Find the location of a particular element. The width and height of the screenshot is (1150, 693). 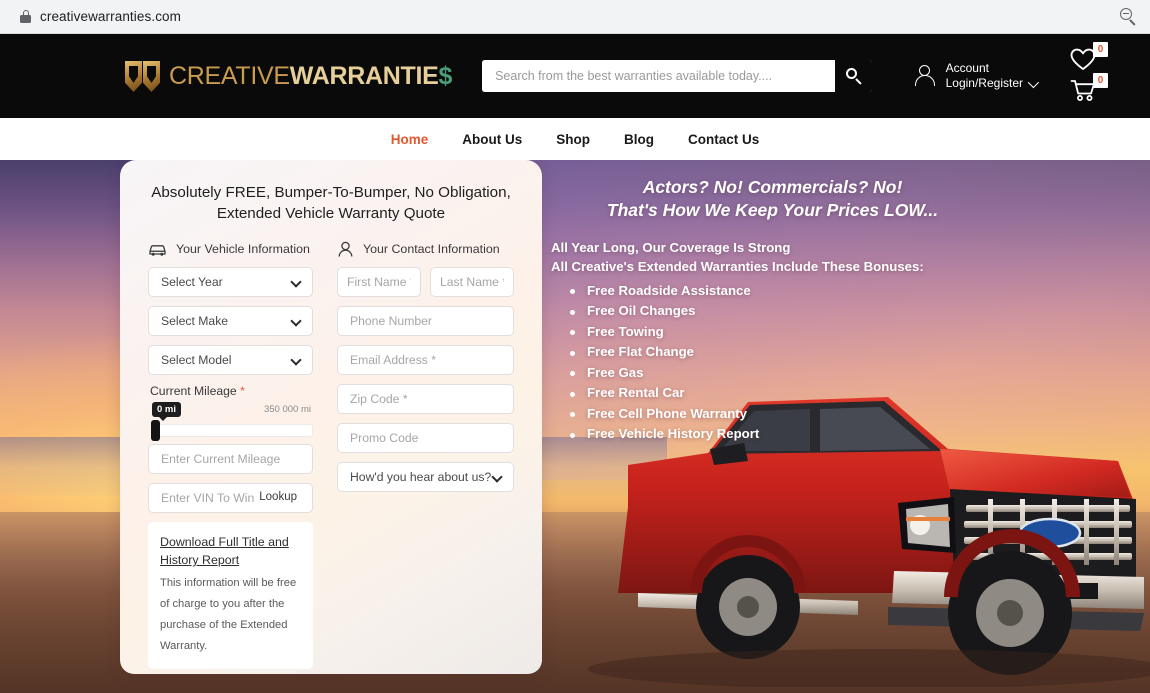

account-line1: Account is located at coordinates (967, 68).